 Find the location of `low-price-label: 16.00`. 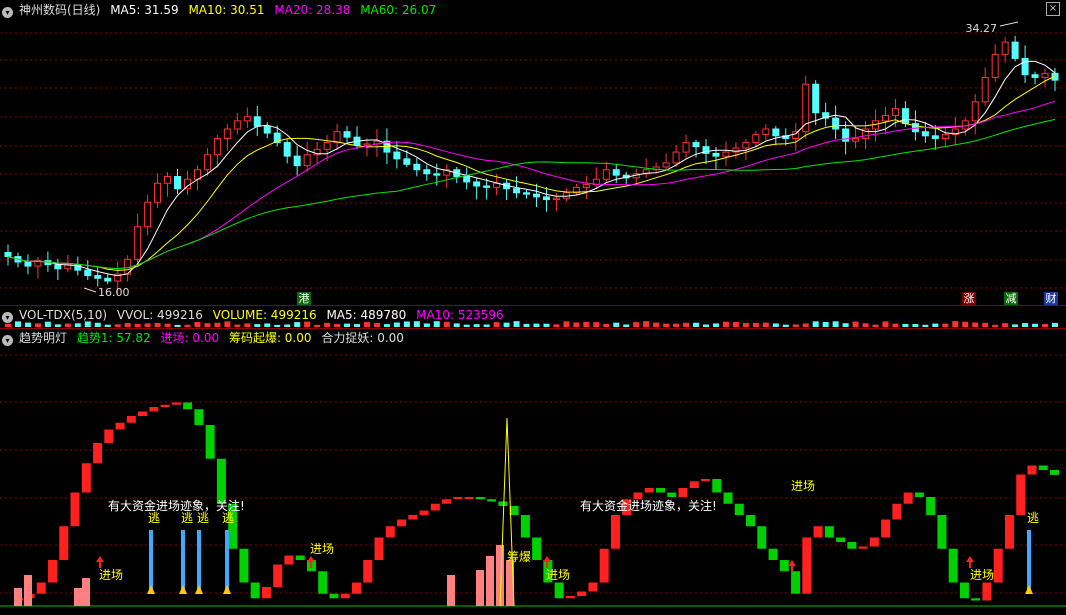

low-price-label: 16.00 is located at coordinates (114, 292).